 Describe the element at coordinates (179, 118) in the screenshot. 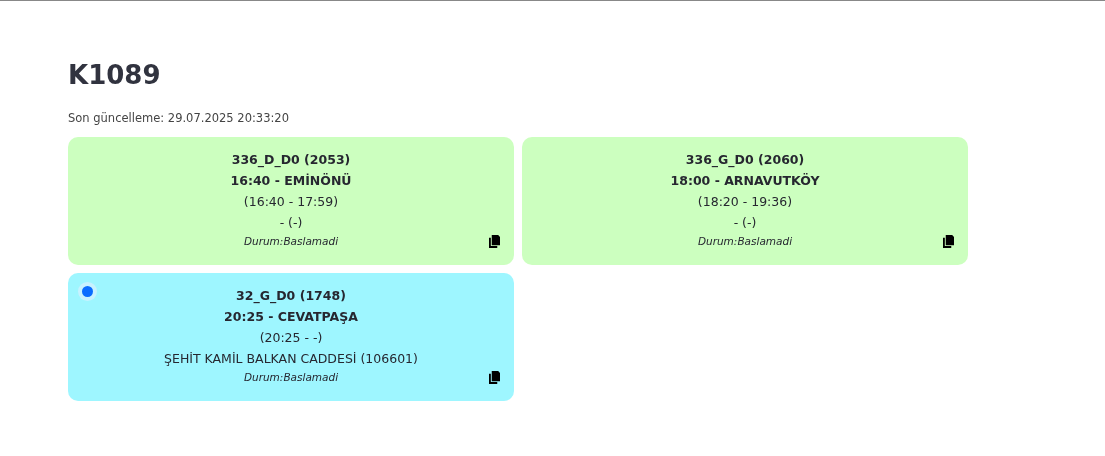

I see `last-update-text: Son güncelleme: 29.07.2025 20:33:20` at that location.